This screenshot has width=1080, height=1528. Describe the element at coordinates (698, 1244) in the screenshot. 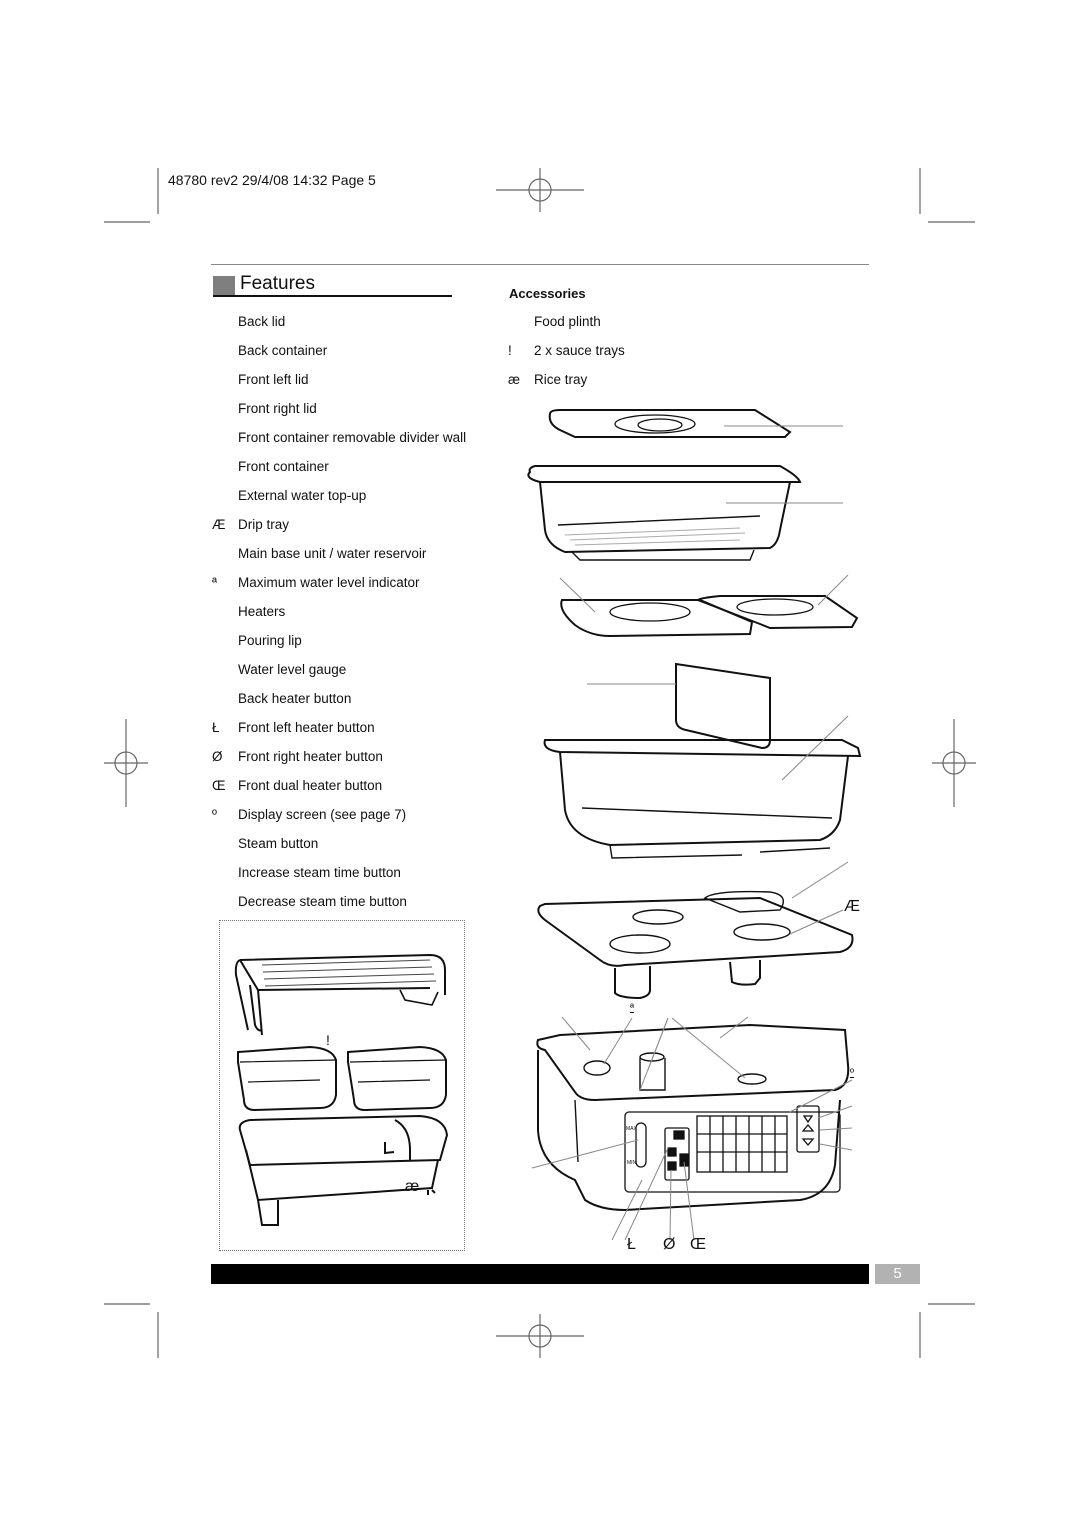

I see `callout-front-dual-btn: Œ` at that location.